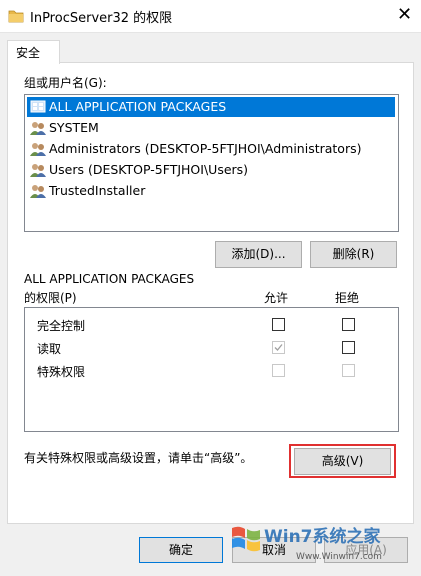 This screenshot has width=421, height=576. I want to click on list-item: Users (DESKTOP-5FTJHOI\Users), so click(211, 170).